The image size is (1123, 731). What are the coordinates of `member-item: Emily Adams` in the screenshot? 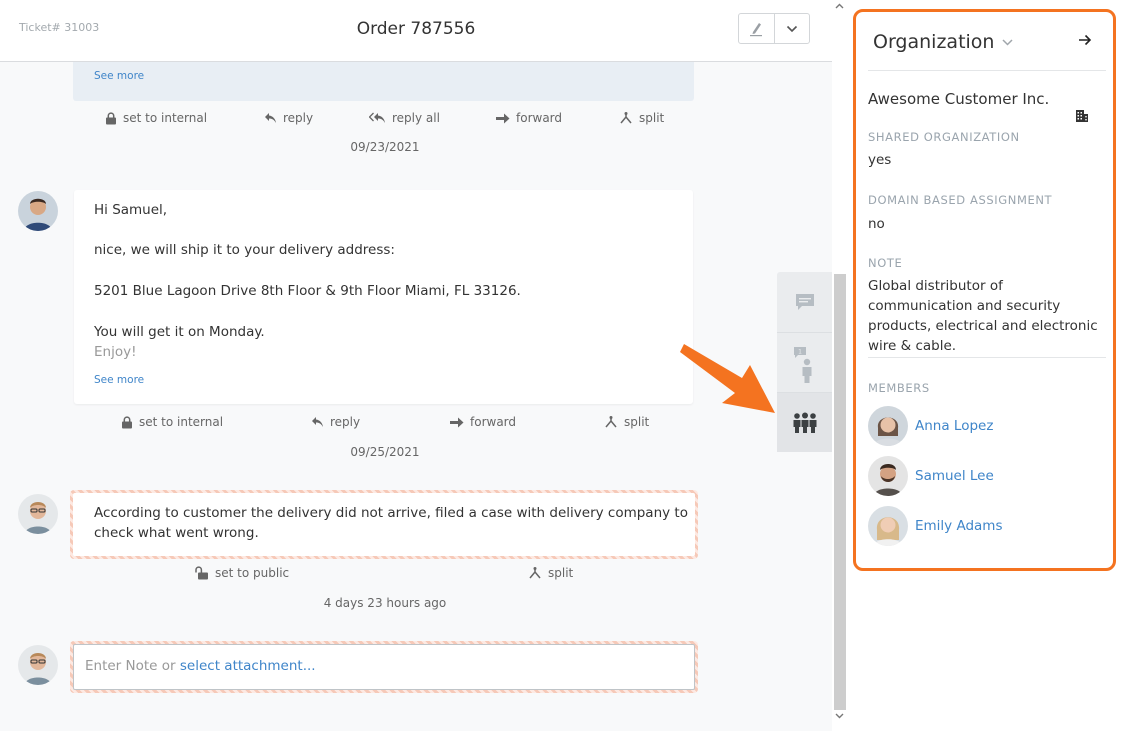 It's located at (935, 526).